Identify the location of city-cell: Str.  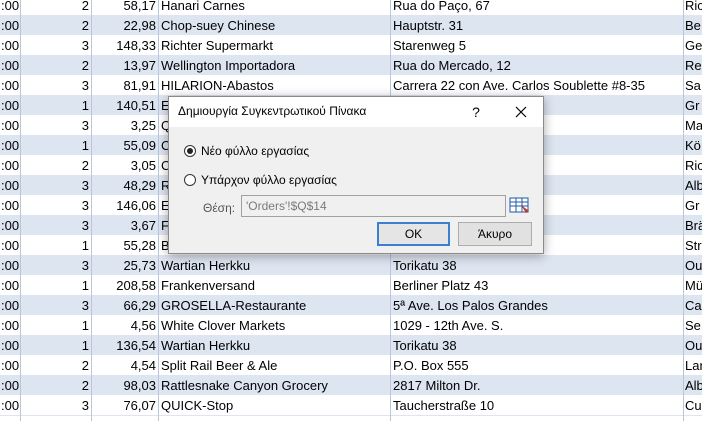
(693, 246).